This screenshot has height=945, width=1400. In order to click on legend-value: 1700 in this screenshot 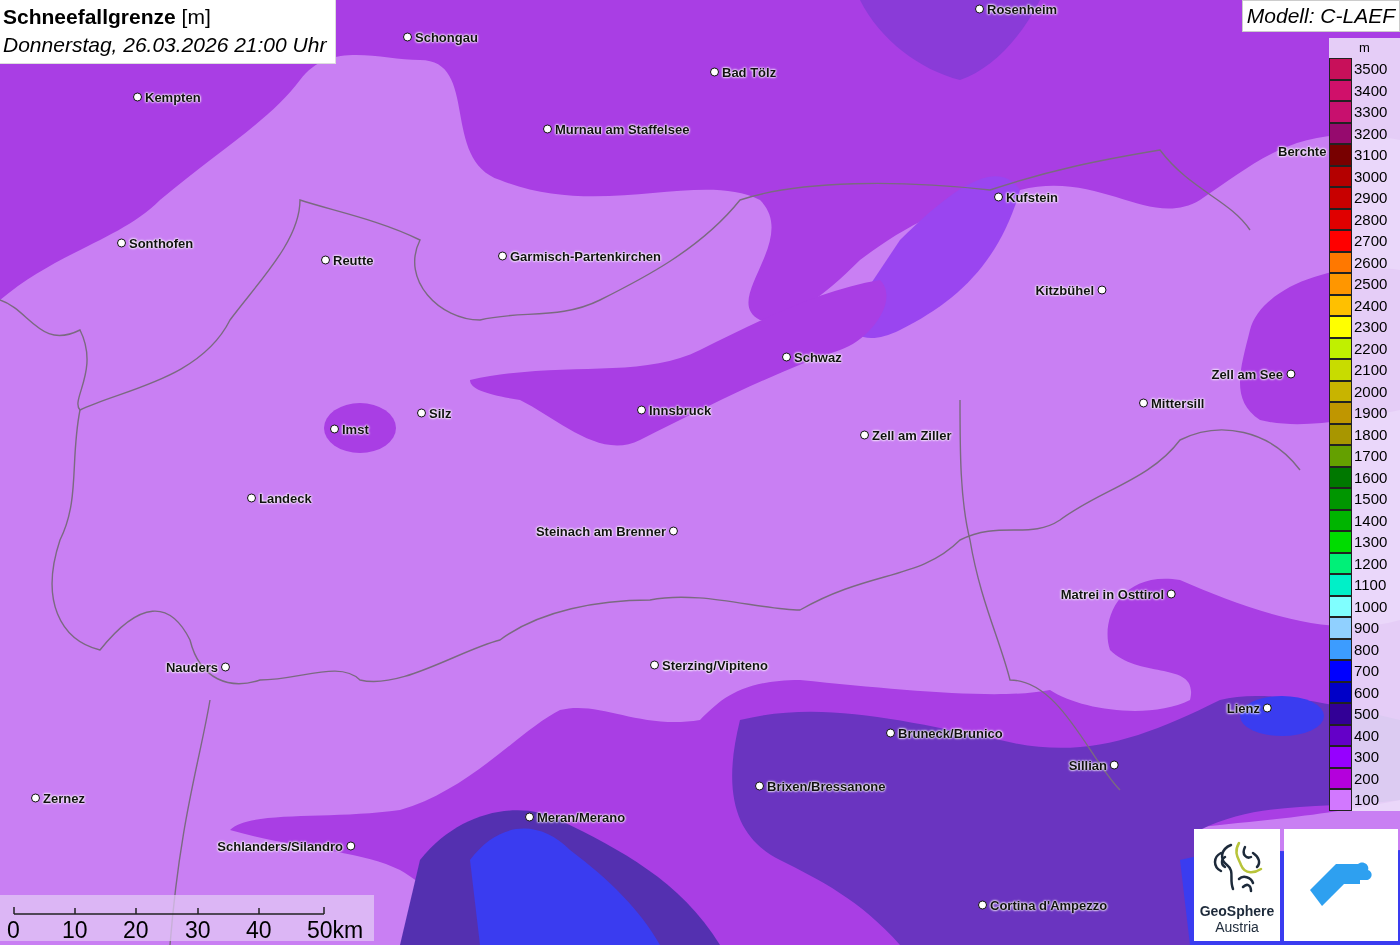, I will do `click(1370, 456)`.